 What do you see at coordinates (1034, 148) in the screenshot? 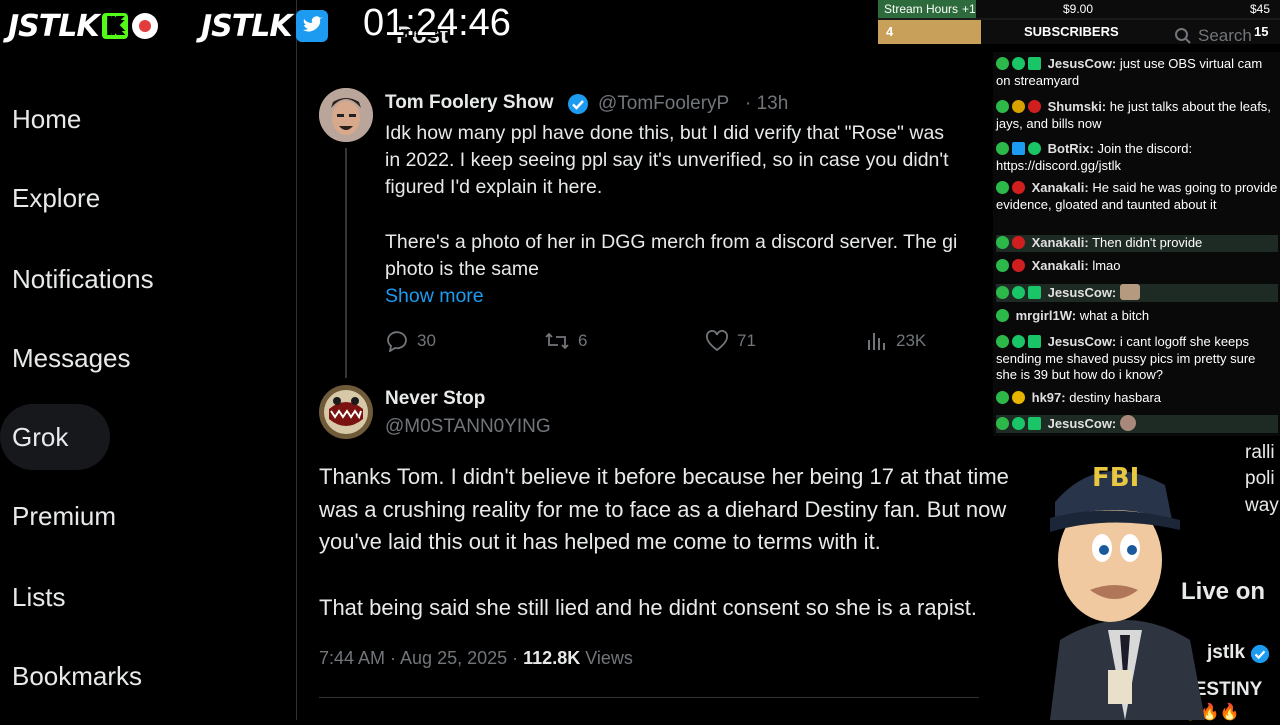
I see `verified-badge-icon` at bounding box center [1034, 148].